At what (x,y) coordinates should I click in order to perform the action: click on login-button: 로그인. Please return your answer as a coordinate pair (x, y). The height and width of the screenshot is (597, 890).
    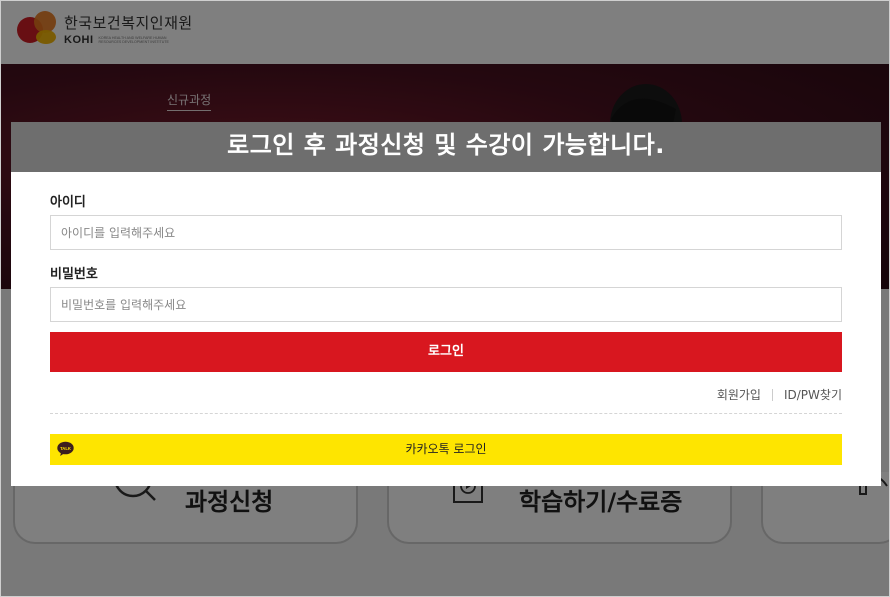
    Looking at the image, I should click on (446, 352).